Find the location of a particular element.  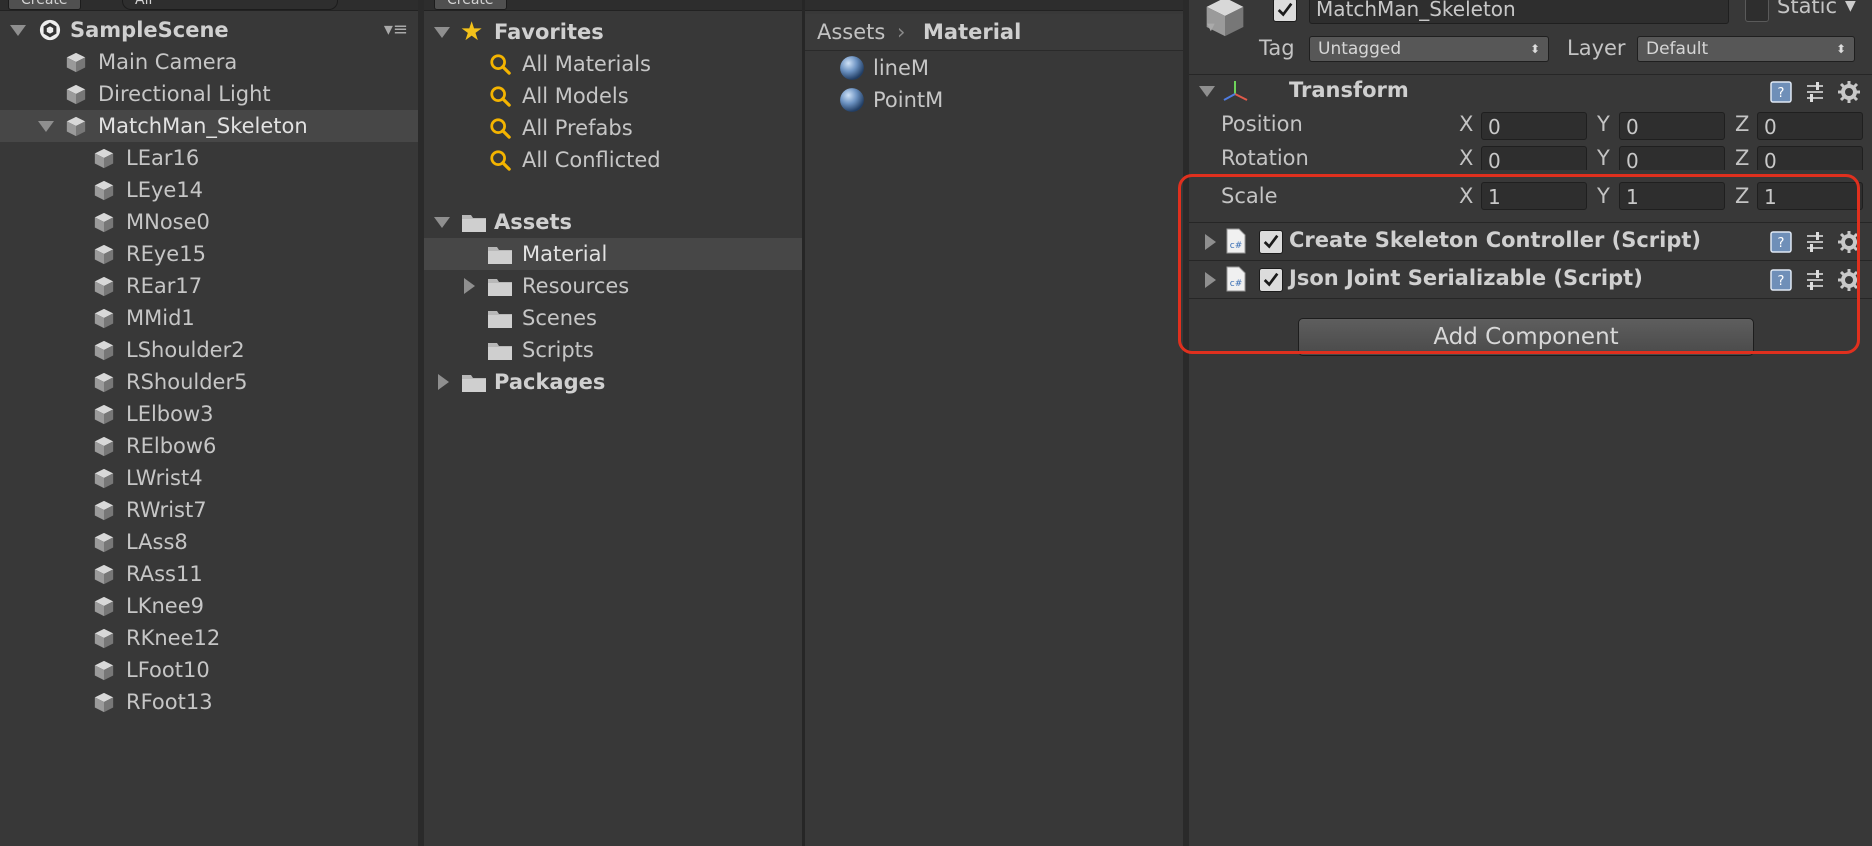

hierarchy-item: MNose0 is located at coordinates (209, 222).